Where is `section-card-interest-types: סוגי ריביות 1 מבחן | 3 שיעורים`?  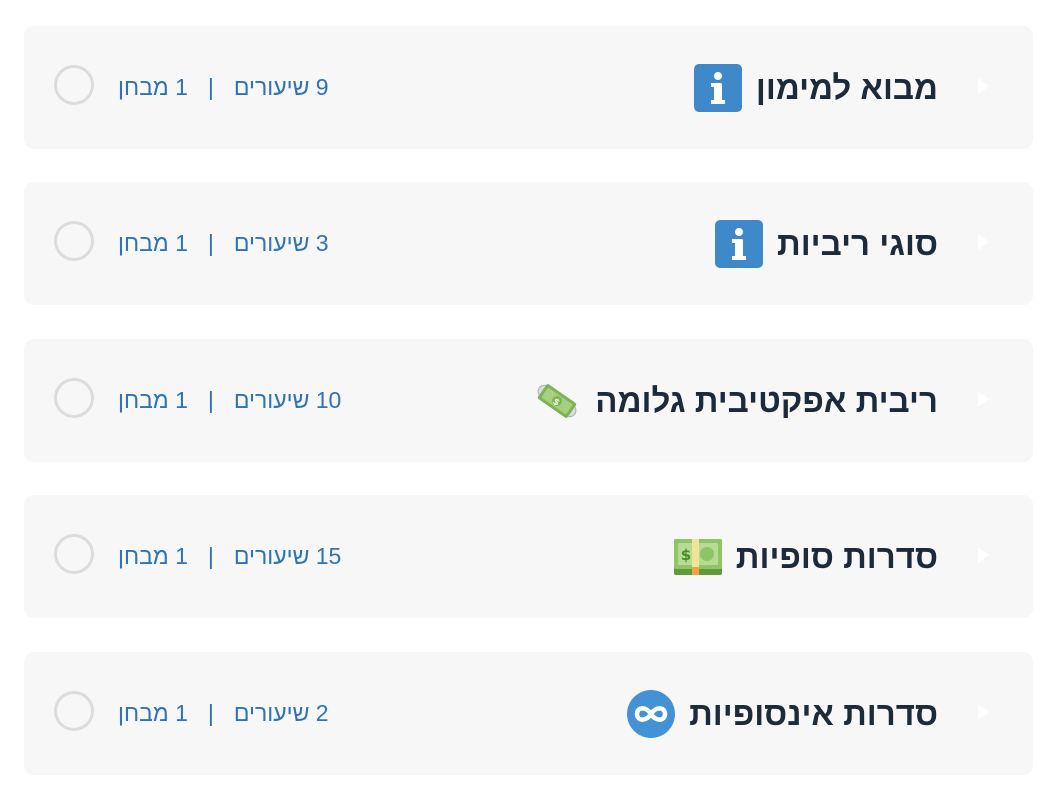
section-card-interest-types: סוגי ריביות 1 מבחן | 3 שיעורים is located at coordinates (528, 243).